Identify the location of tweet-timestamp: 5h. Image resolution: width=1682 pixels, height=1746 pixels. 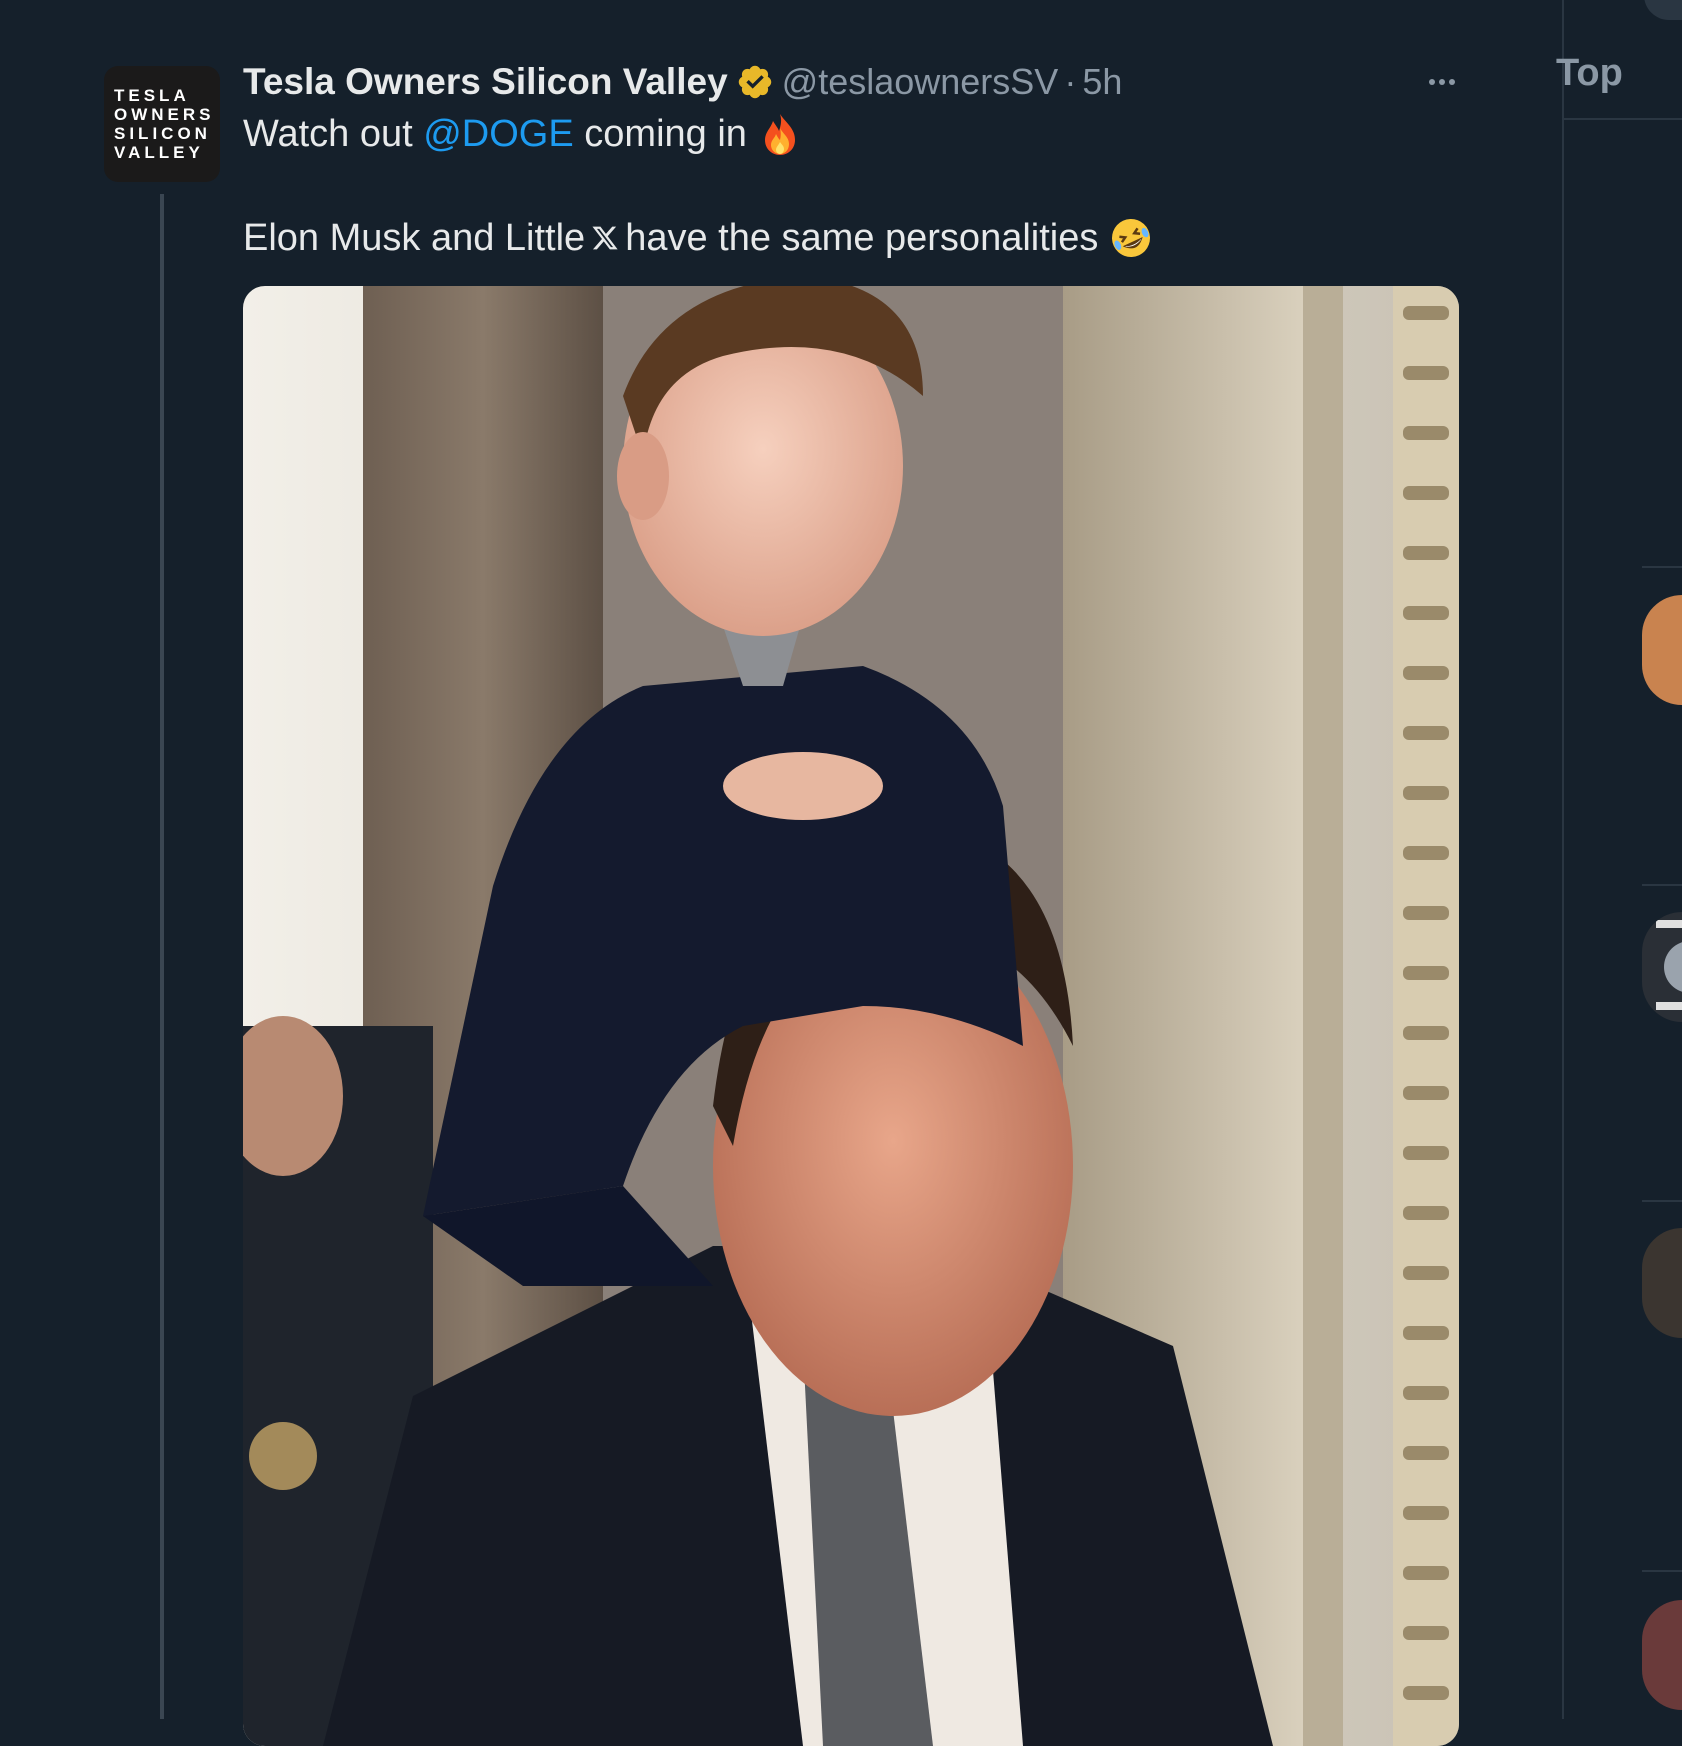
(1102, 82).